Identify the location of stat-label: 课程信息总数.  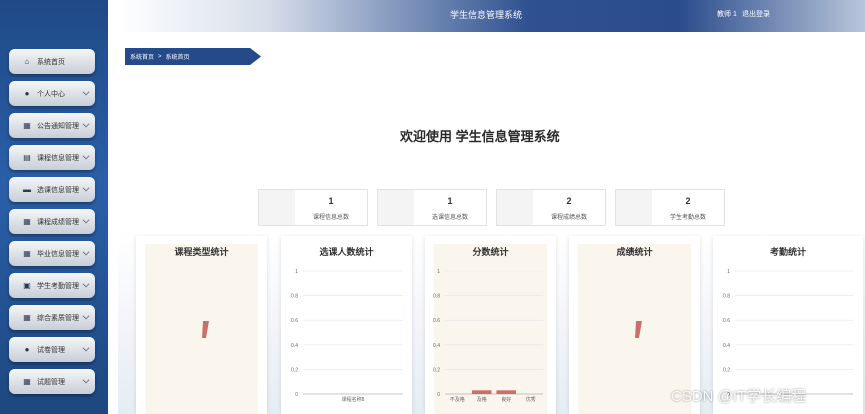
(330, 218).